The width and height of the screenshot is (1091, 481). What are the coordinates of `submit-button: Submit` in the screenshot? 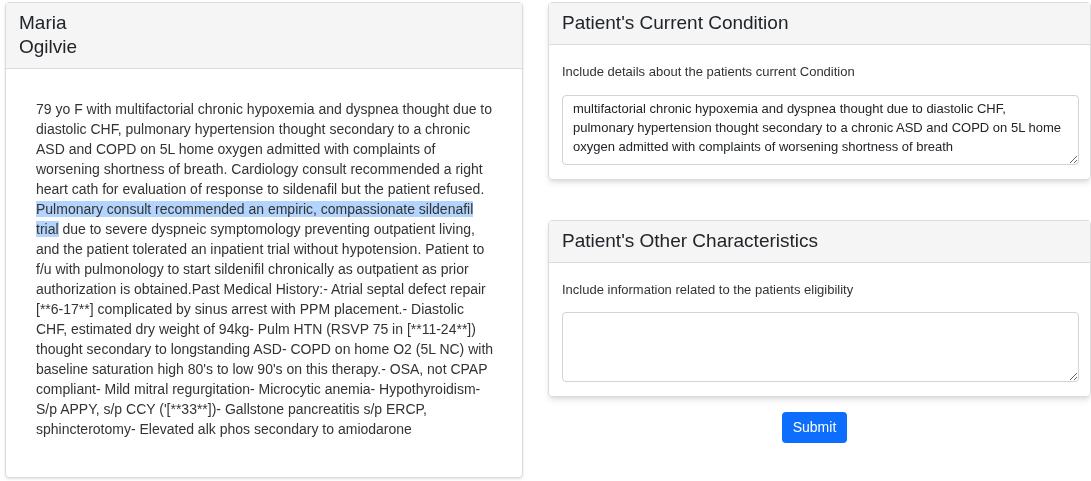 It's located at (814, 427).